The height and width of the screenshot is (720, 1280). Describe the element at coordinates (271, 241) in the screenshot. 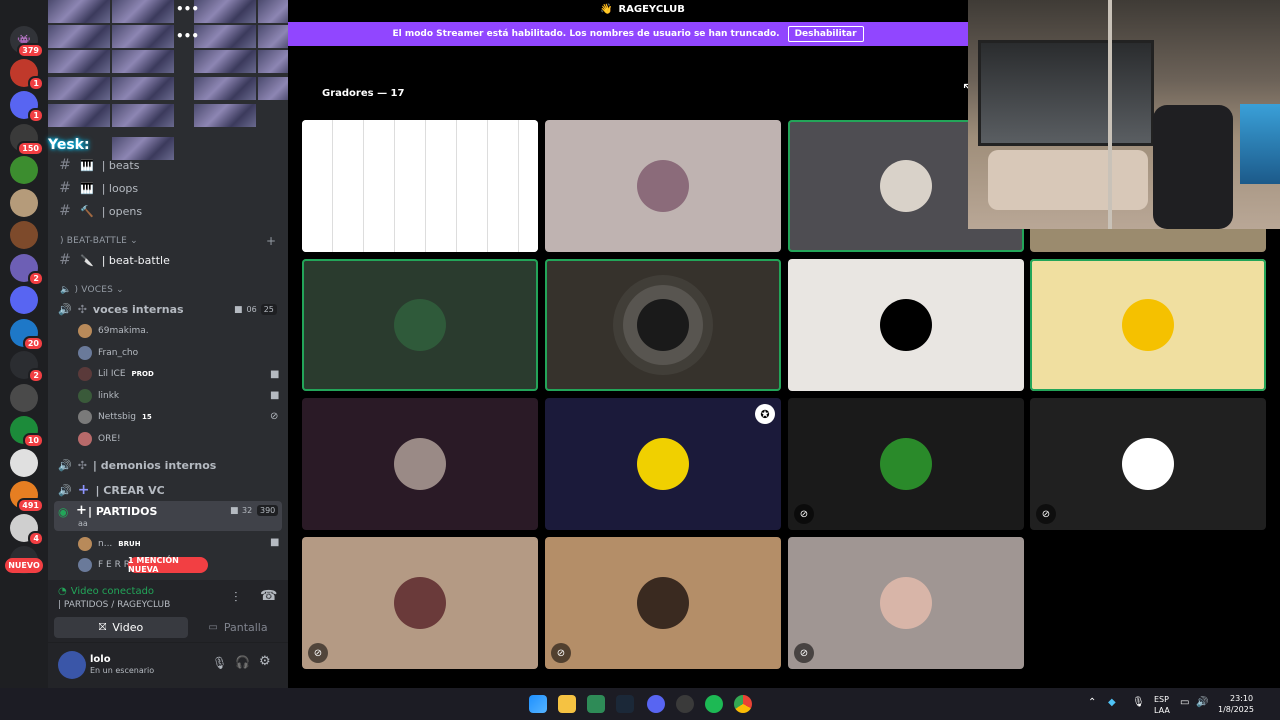

I see `add-channel-icon: +` at that location.